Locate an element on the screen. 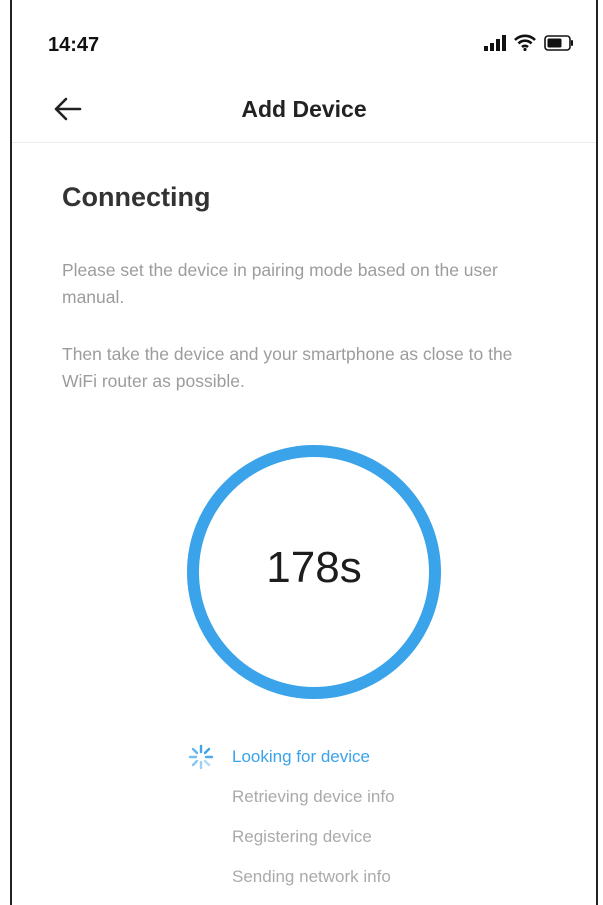 The image size is (603, 905). spinner-icon is located at coordinates (201, 757).